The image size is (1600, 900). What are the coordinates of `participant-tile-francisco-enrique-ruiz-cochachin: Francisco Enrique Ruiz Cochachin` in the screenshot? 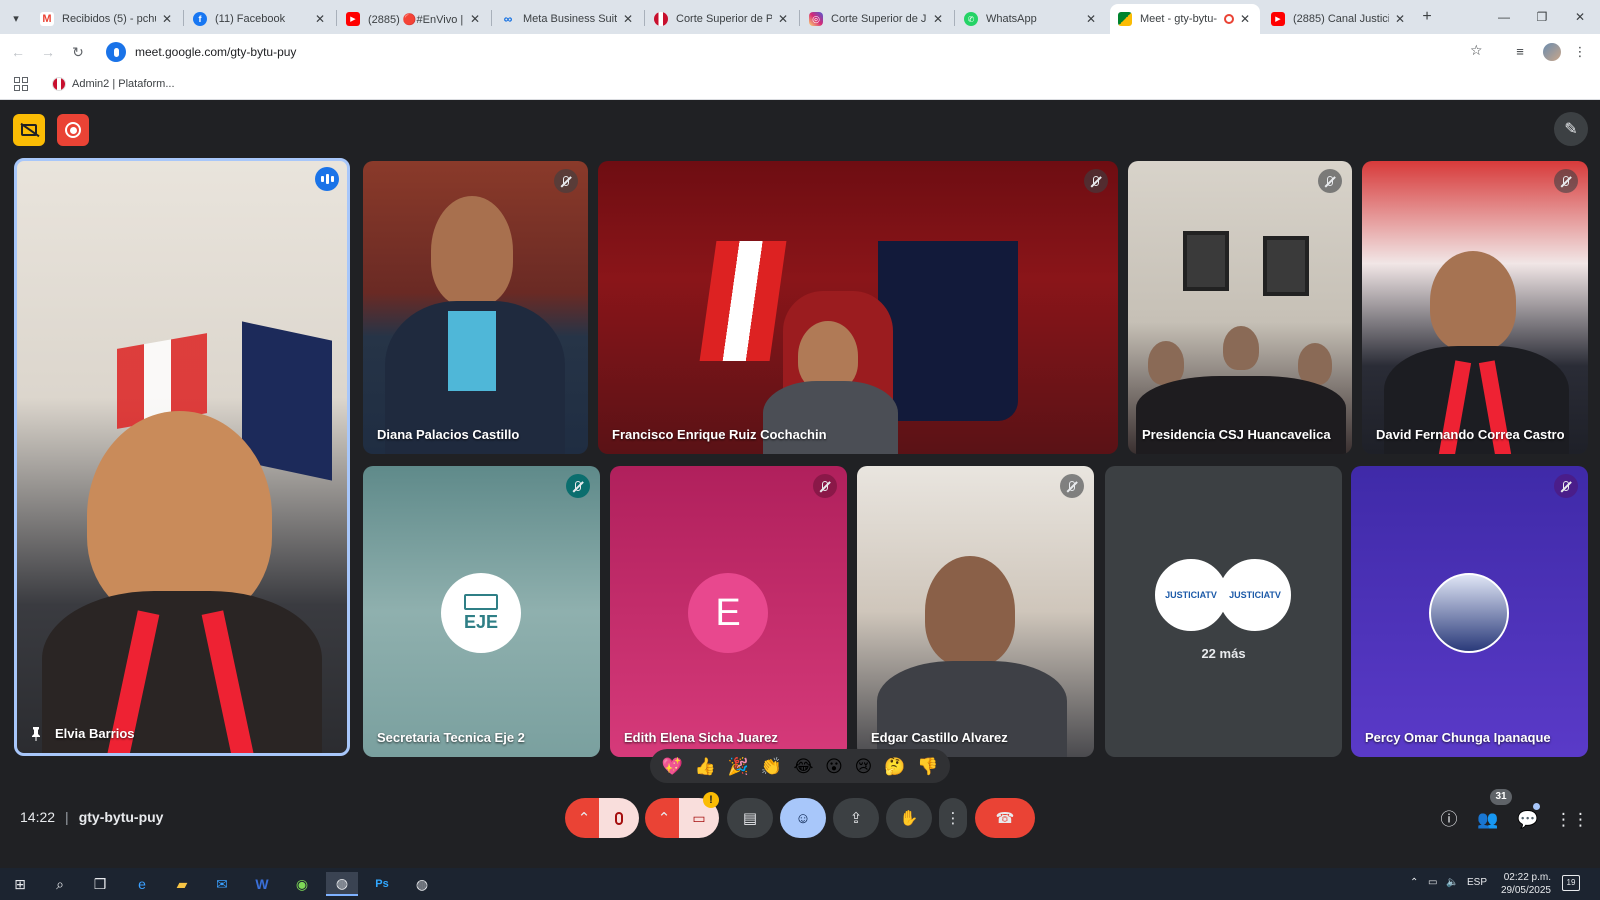 It's located at (858, 307).